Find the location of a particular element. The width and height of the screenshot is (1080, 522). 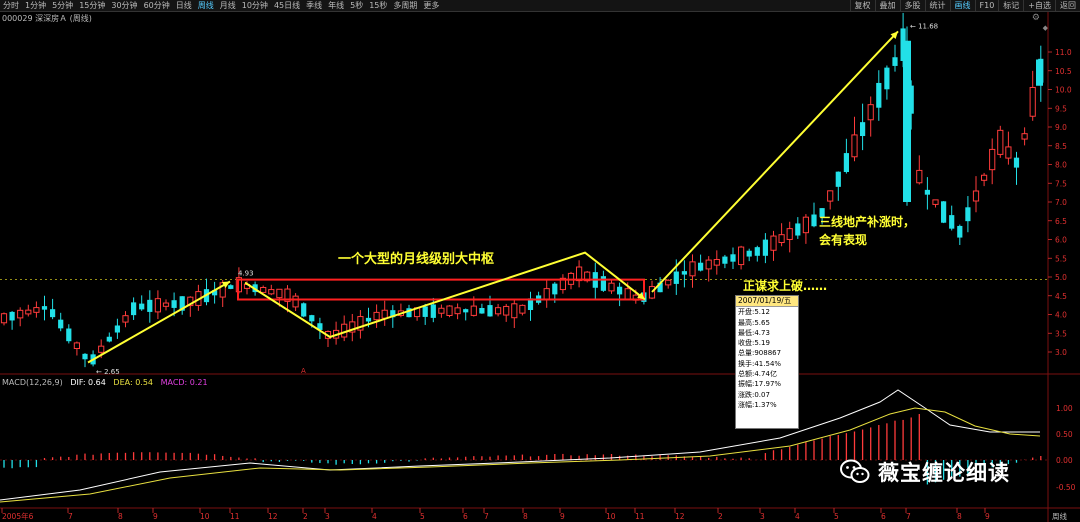

macd-name: MACD(12,26,9) is located at coordinates (32, 382).